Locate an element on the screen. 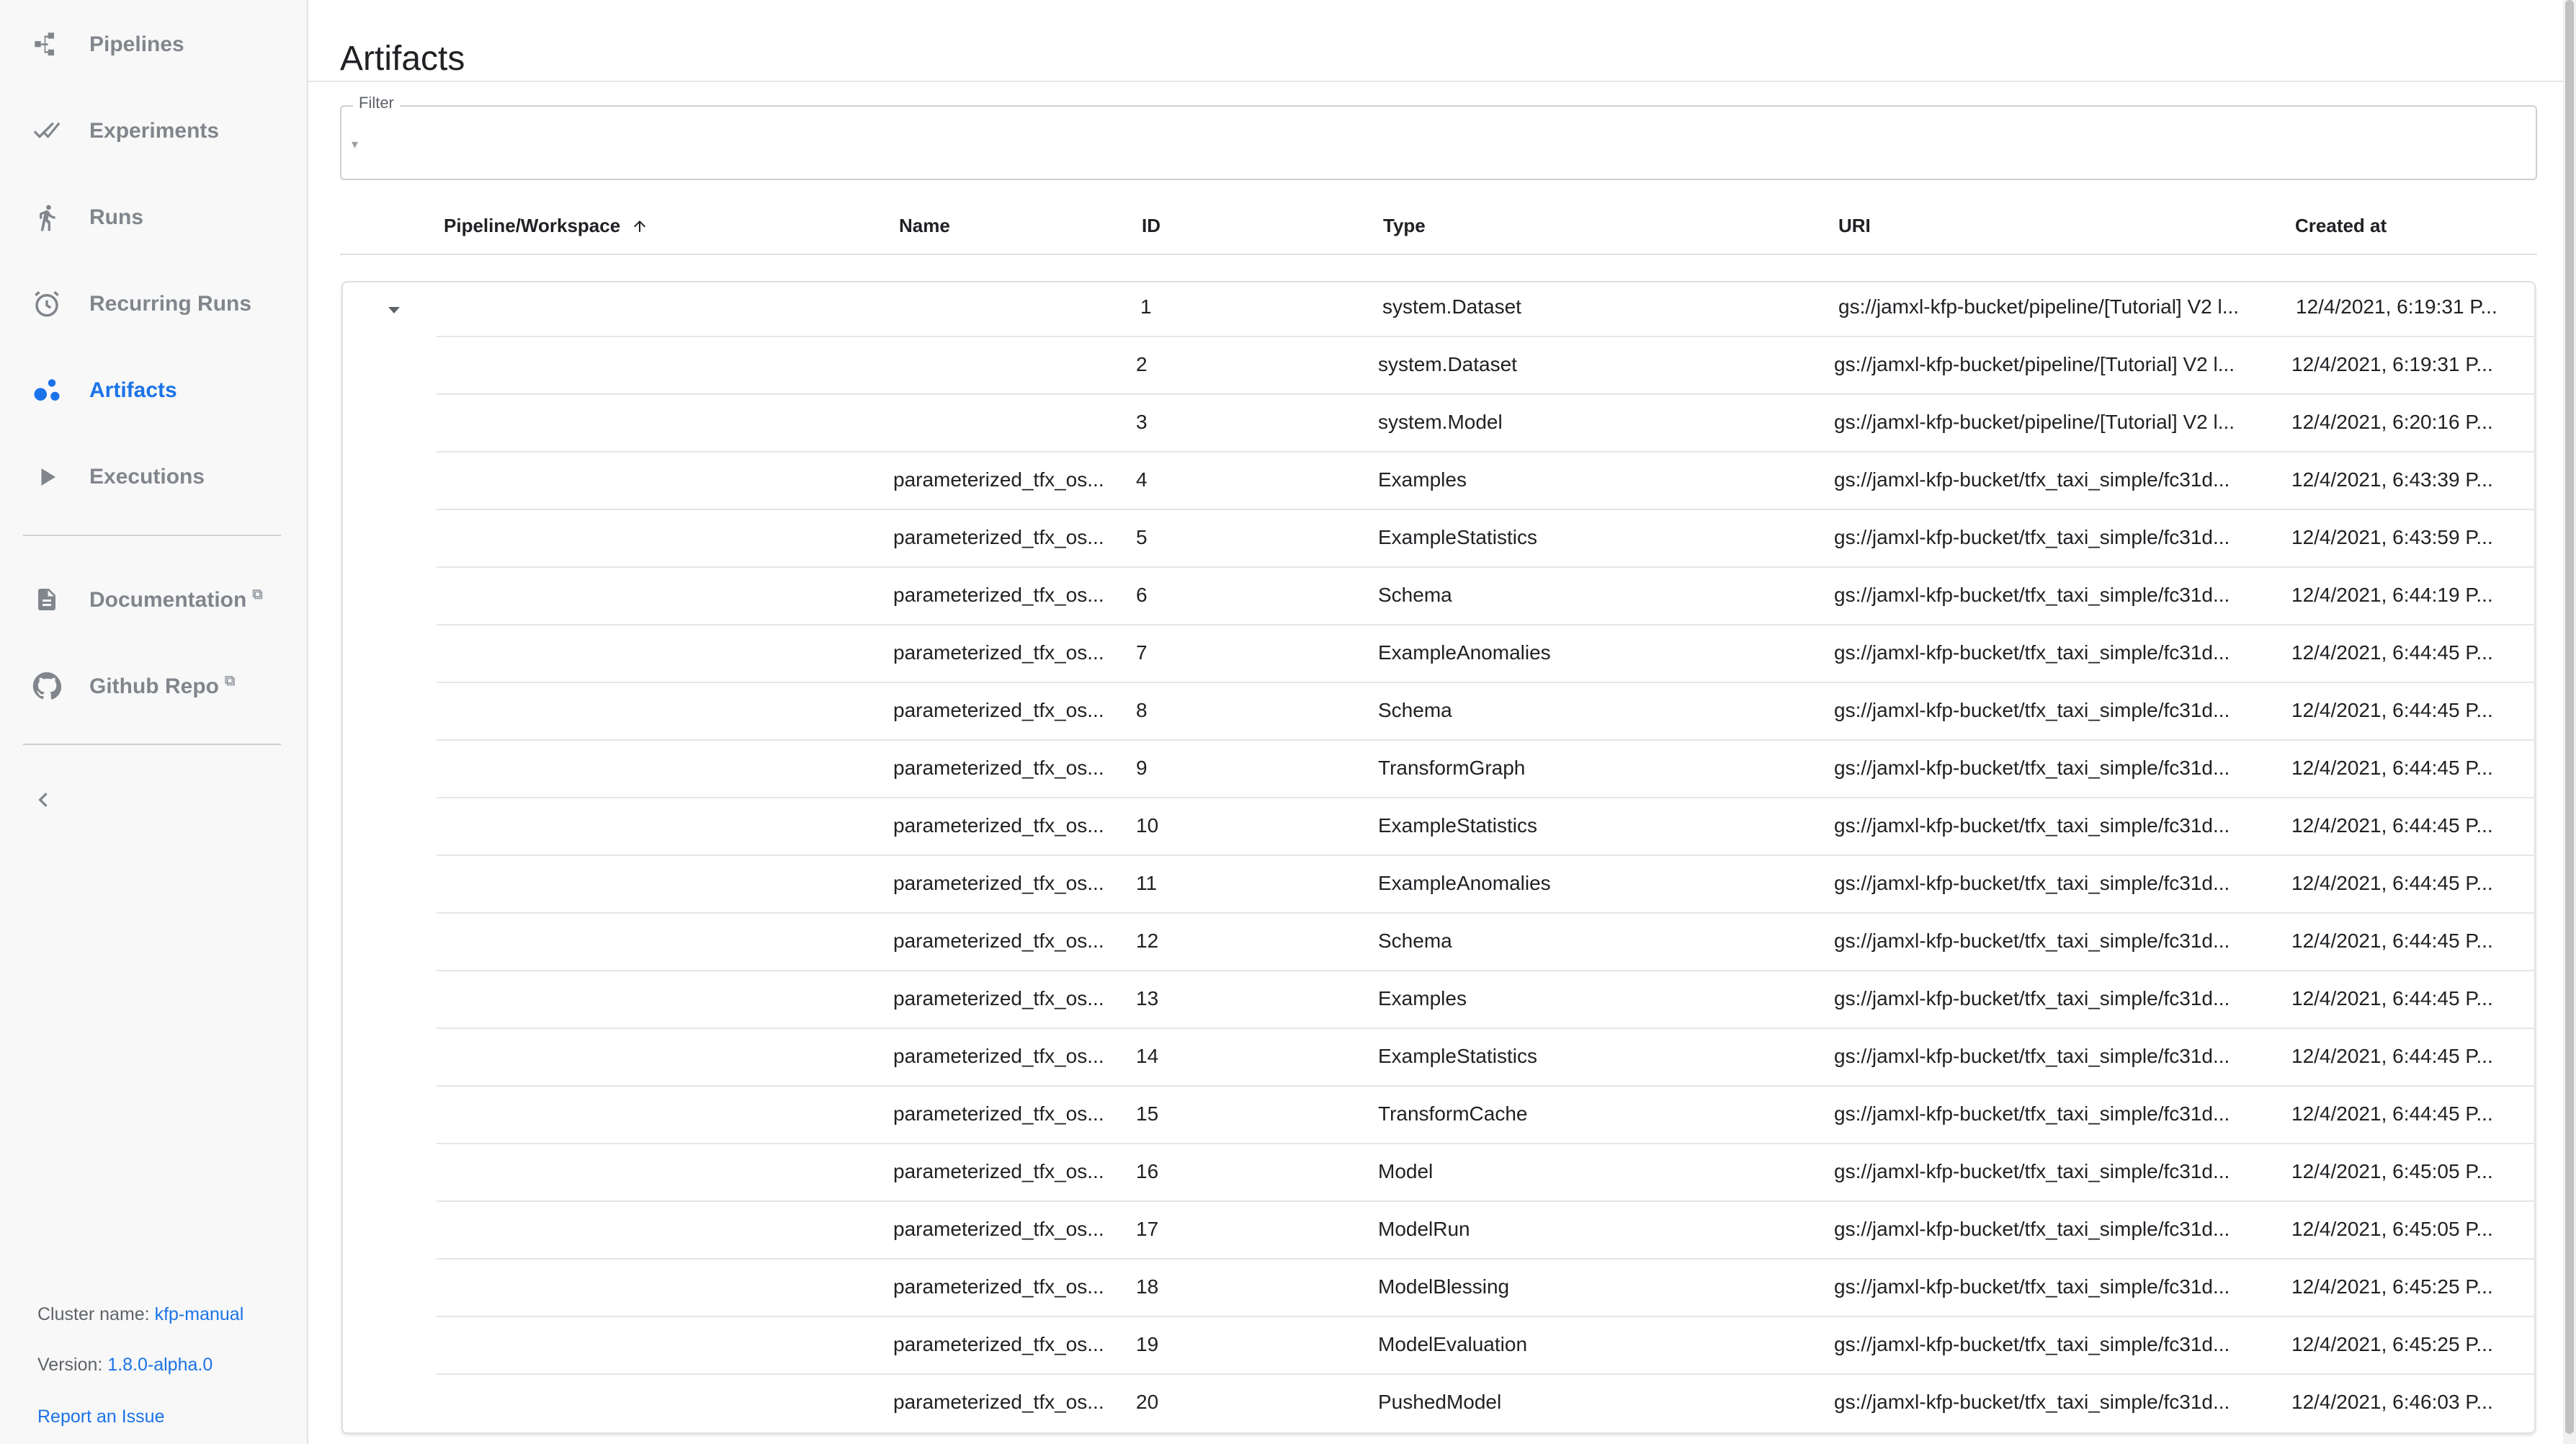 This screenshot has height=1444, width=2576. table-header-divider is located at coordinates (1438, 255).